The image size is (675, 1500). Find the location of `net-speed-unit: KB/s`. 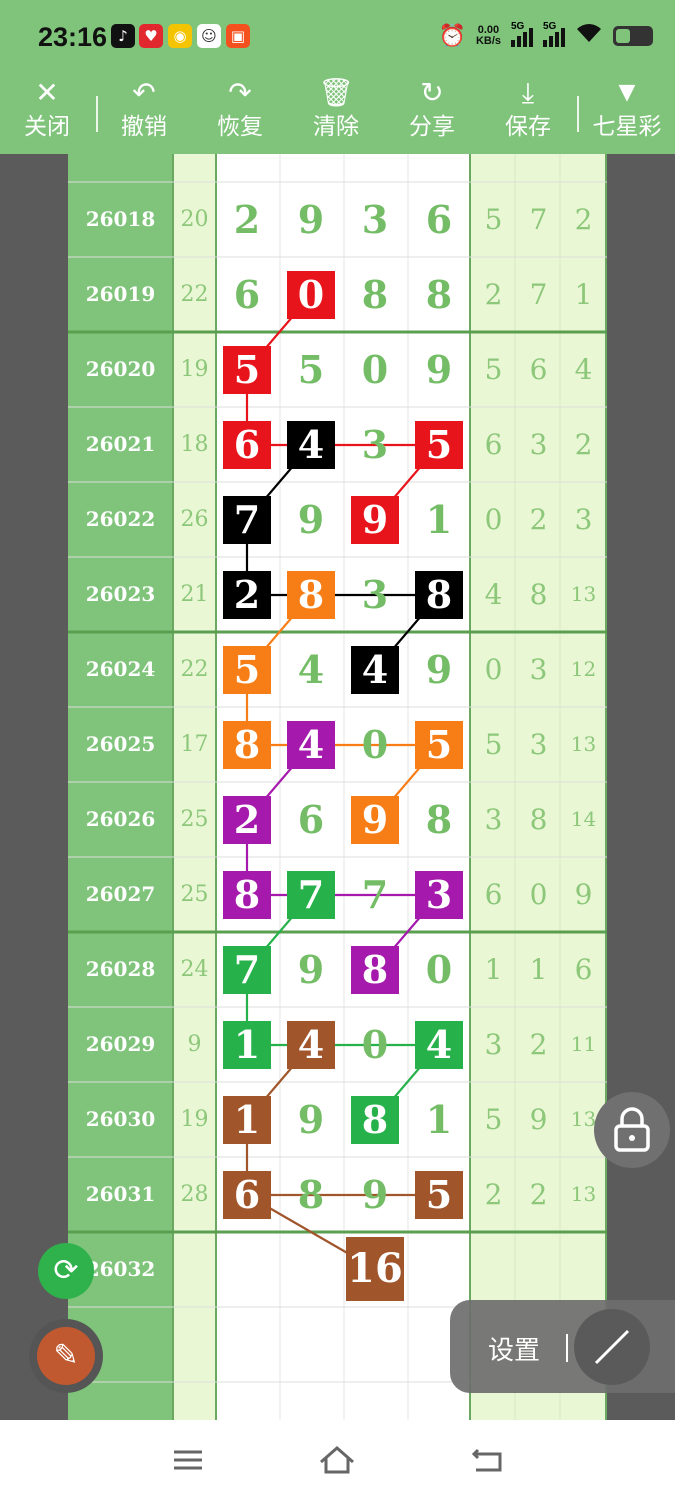

net-speed-unit: KB/s is located at coordinates (488, 41).